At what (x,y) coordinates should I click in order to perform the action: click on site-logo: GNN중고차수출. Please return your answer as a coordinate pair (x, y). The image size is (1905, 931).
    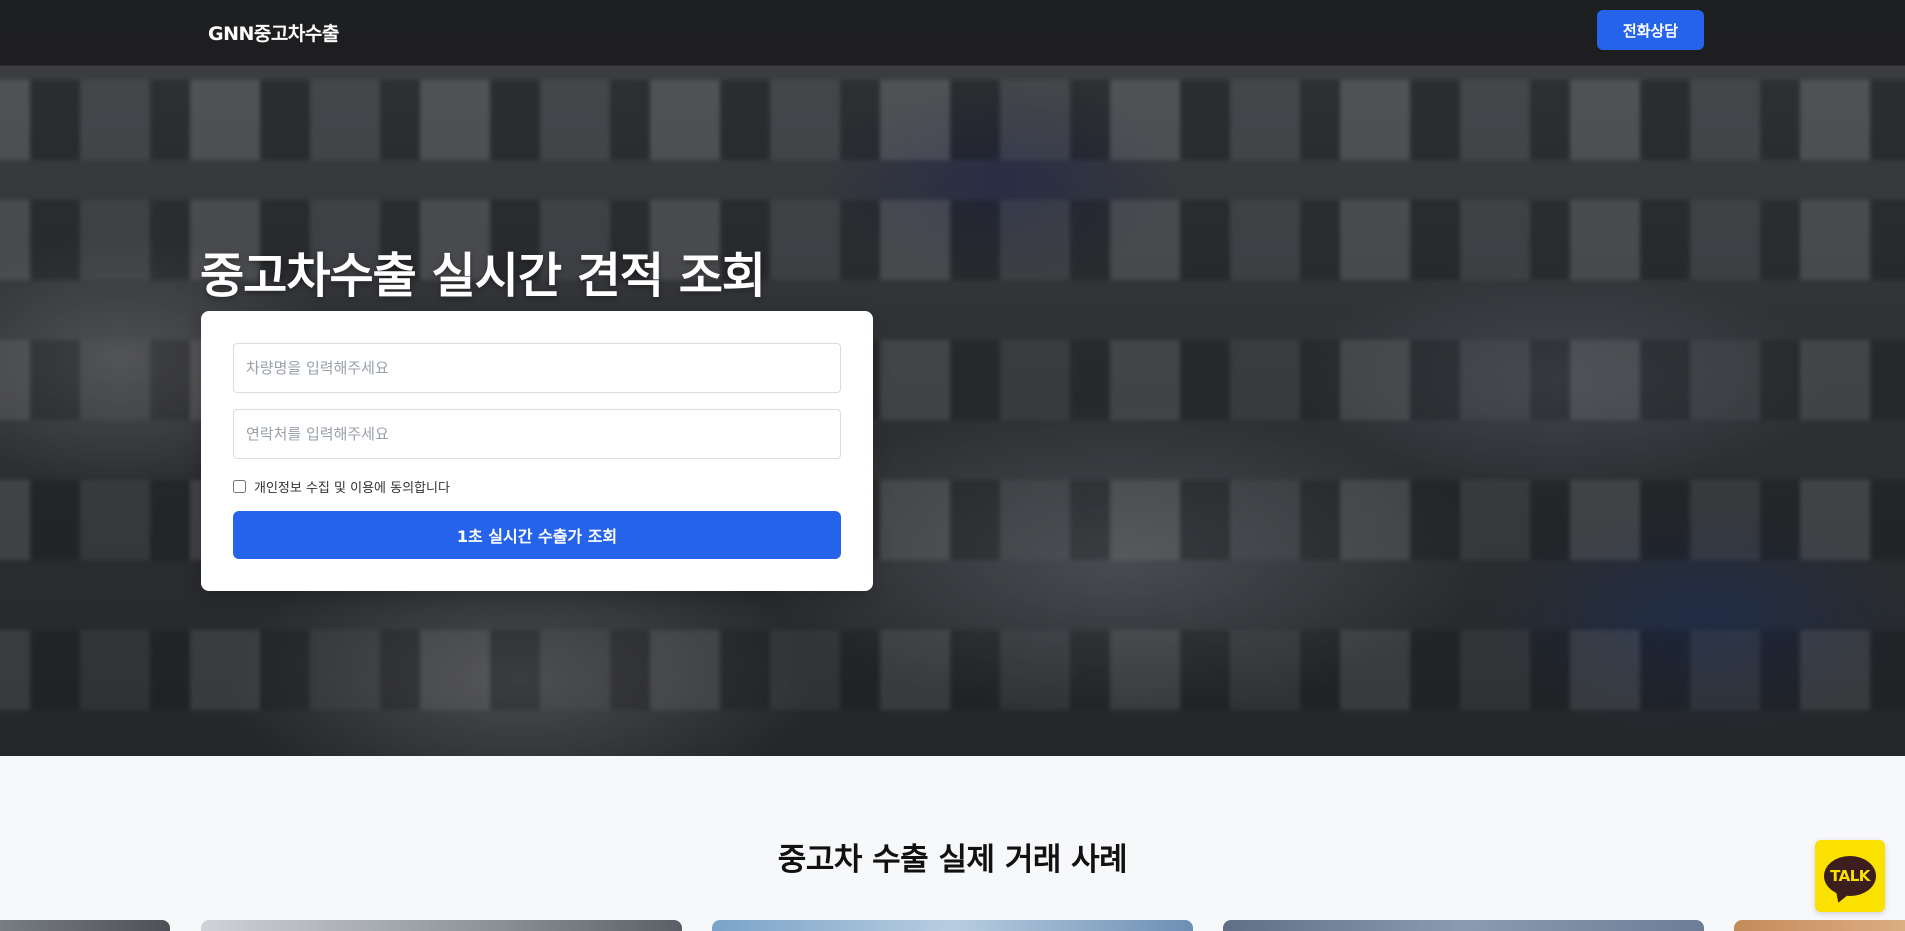
    Looking at the image, I should click on (273, 32).